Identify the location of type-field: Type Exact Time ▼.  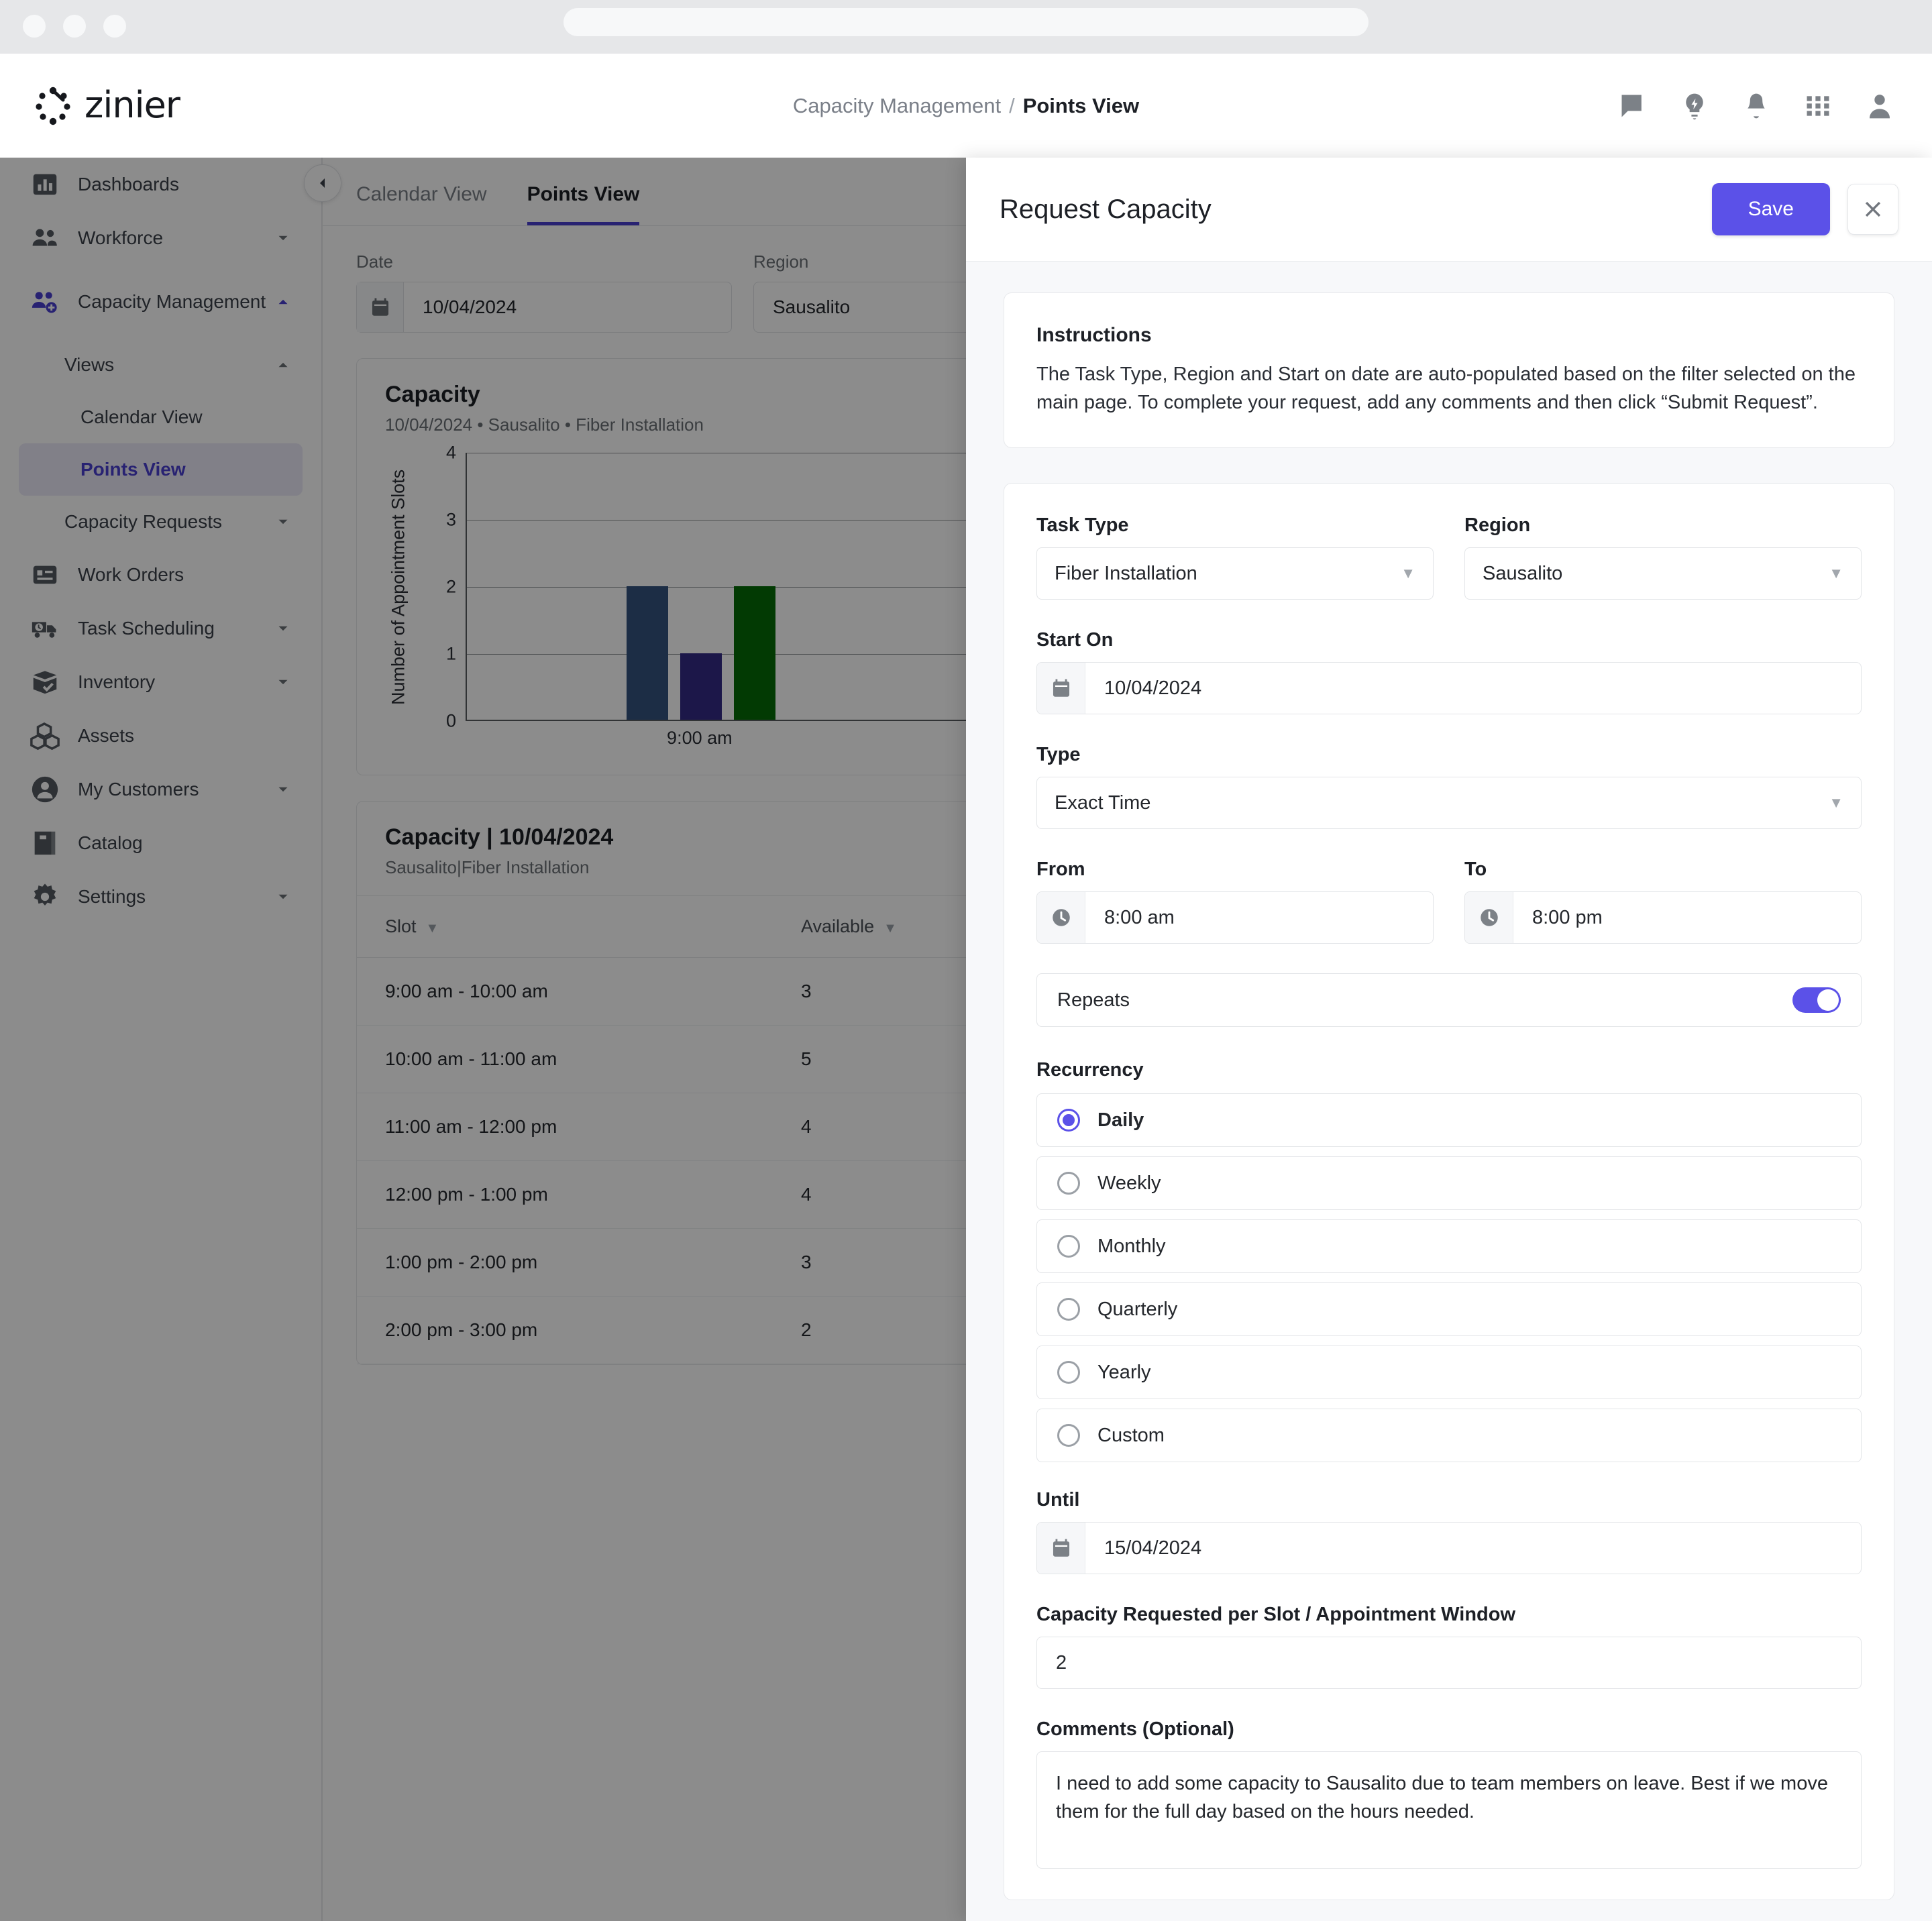
(1449, 787).